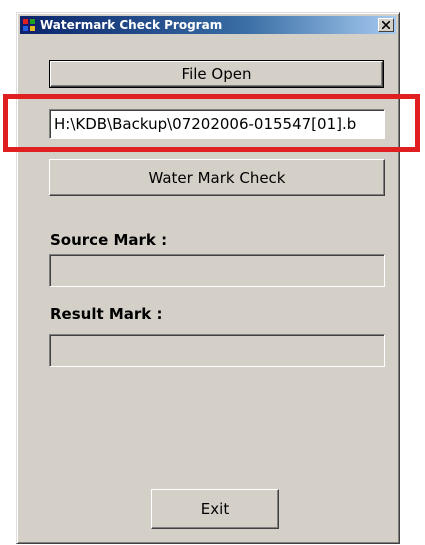 The image size is (425, 545). Describe the element at coordinates (217, 270) in the screenshot. I see `source-mark-field` at that location.